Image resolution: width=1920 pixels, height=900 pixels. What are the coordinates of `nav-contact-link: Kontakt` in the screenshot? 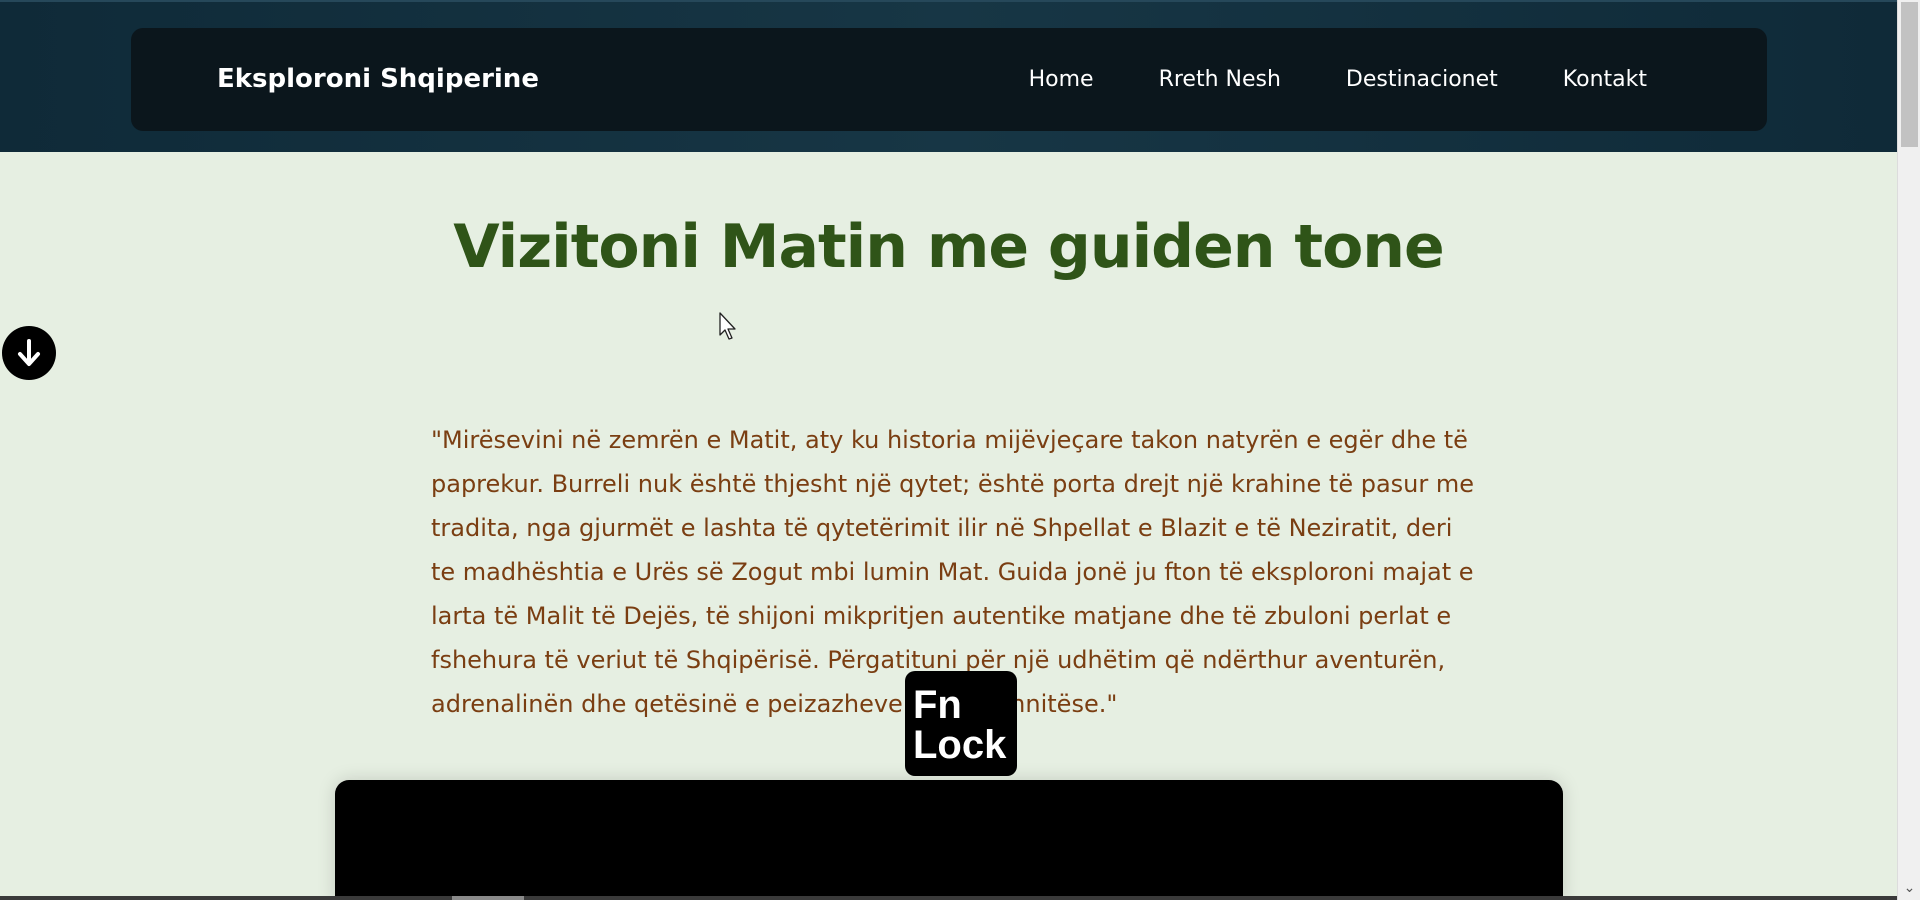 It's located at (1605, 79).